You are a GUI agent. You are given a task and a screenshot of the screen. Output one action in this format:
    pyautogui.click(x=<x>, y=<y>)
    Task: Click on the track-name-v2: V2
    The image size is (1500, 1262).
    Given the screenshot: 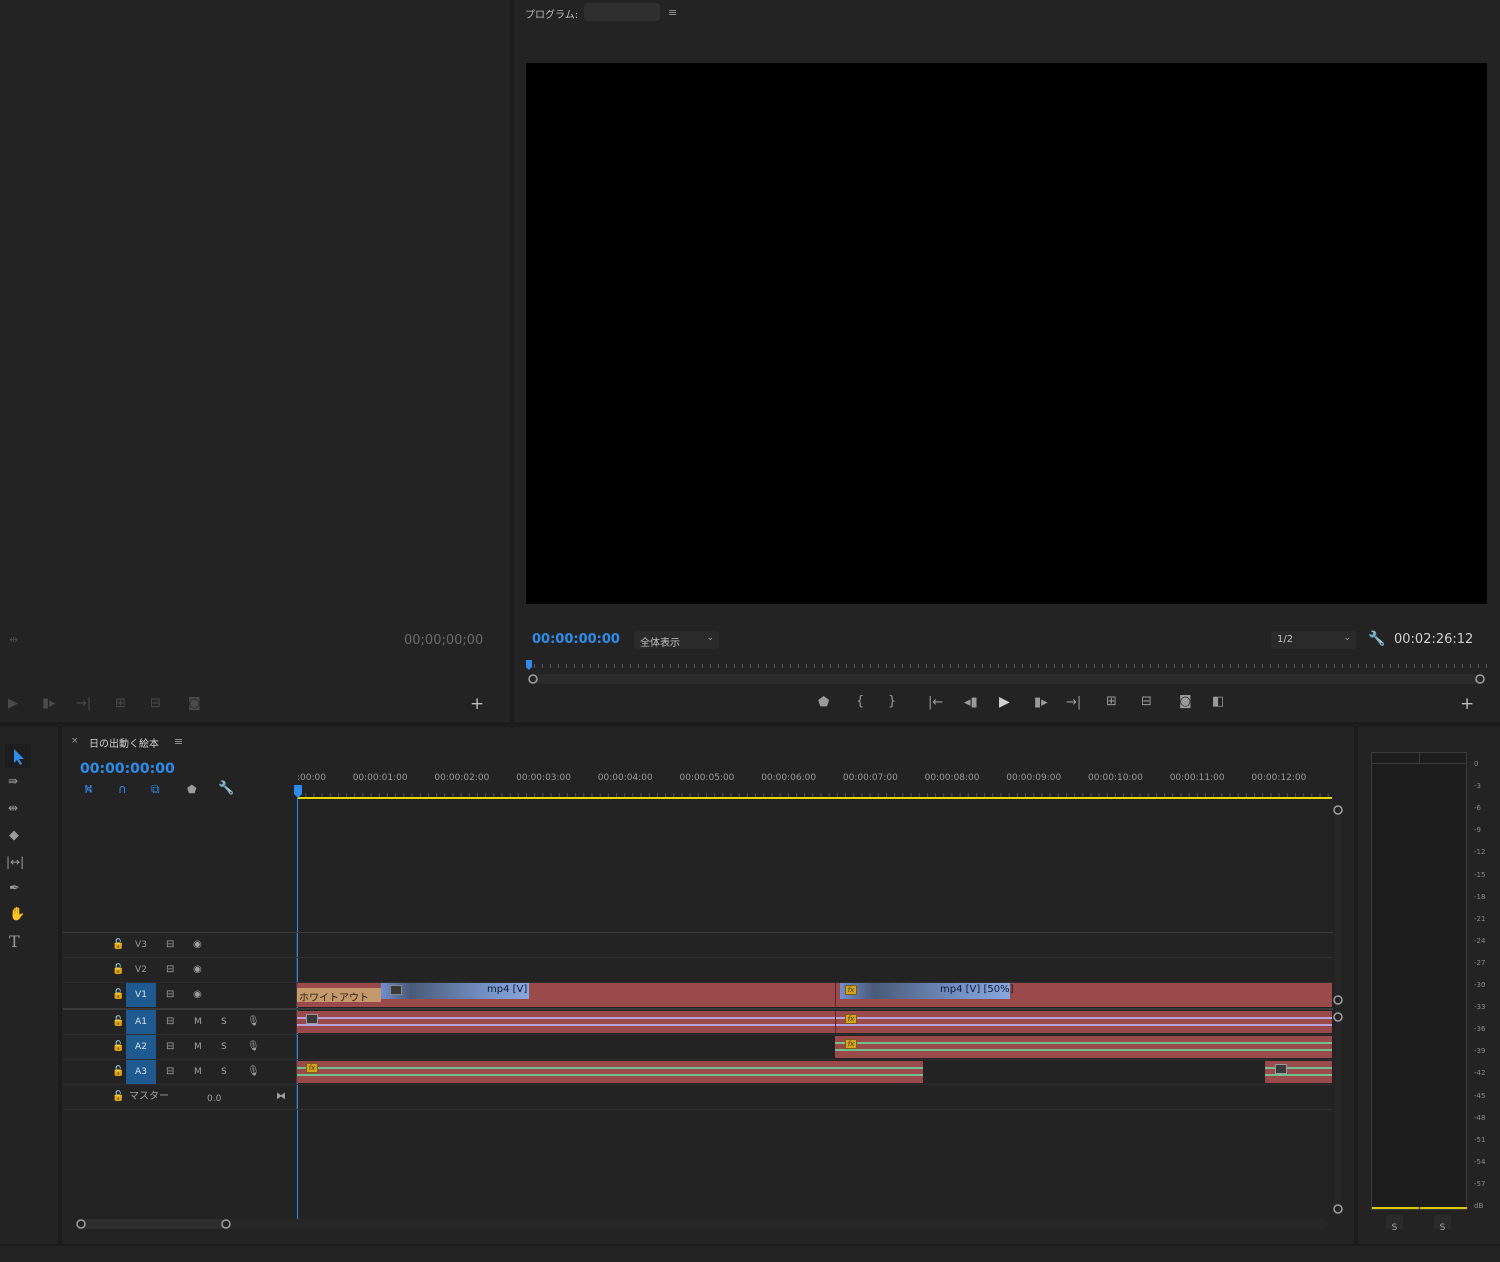 What is the action you would take?
    pyautogui.click(x=141, y=970)
    